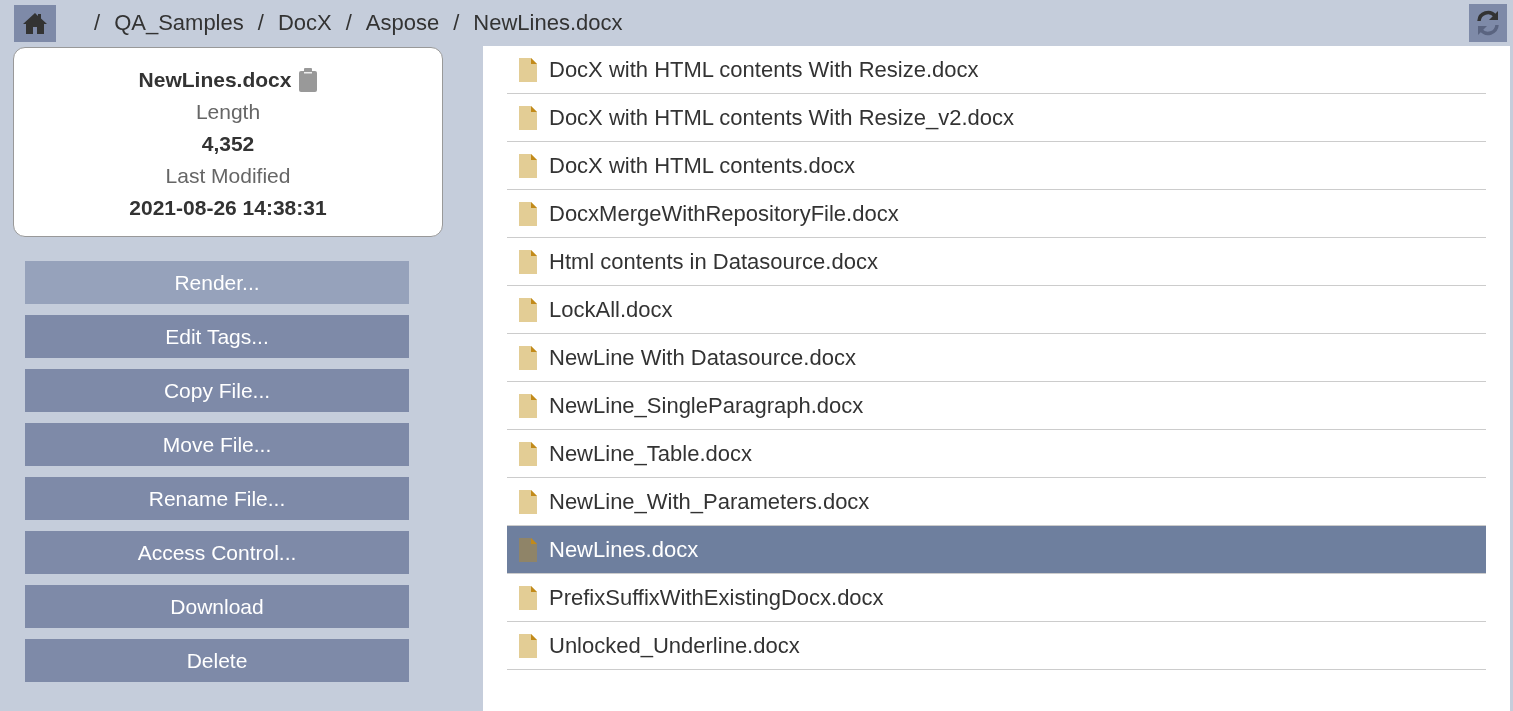 The height and width of the screenshot is (711, 1513). I want to click on home-icon, so click(35, 23).